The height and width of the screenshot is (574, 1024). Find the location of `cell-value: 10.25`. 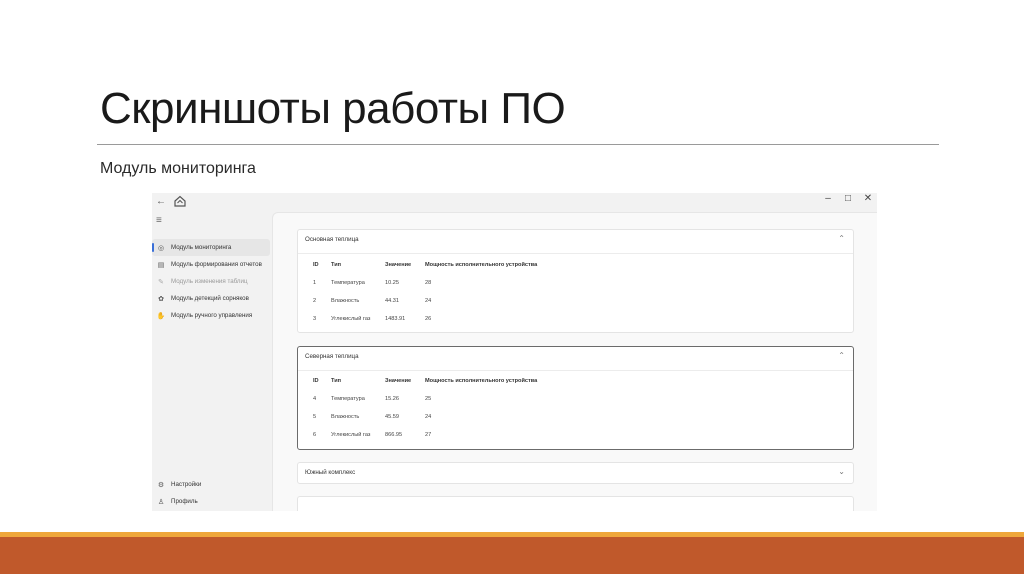

cell-value: 10.25 is located at coordinates (392, 283).